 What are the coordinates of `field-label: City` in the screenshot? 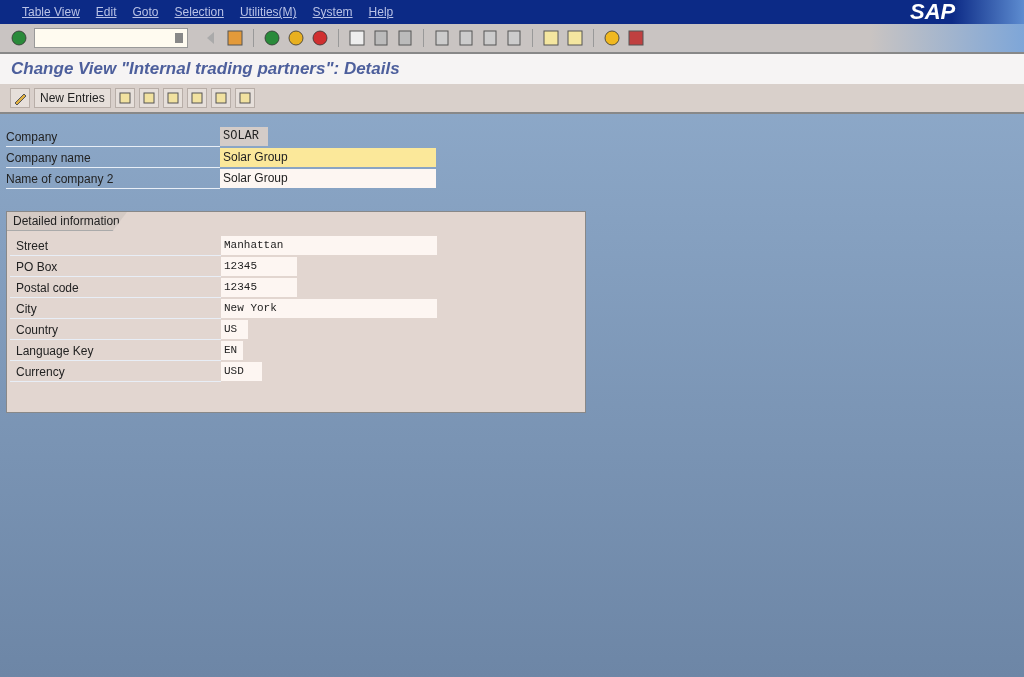 It's located at (115, 308).